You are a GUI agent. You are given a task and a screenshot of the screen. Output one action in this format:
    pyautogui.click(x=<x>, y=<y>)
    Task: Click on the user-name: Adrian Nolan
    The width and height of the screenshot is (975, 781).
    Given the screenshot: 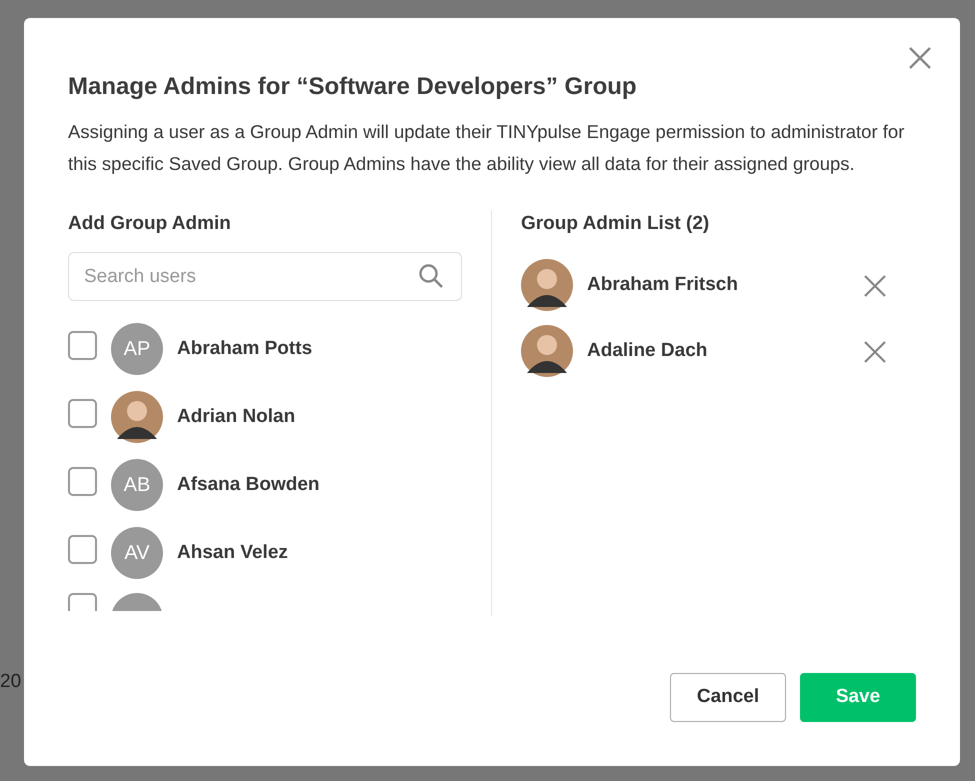 What is the action you would take?
    pyautogui.click(x=236, y=417)
    